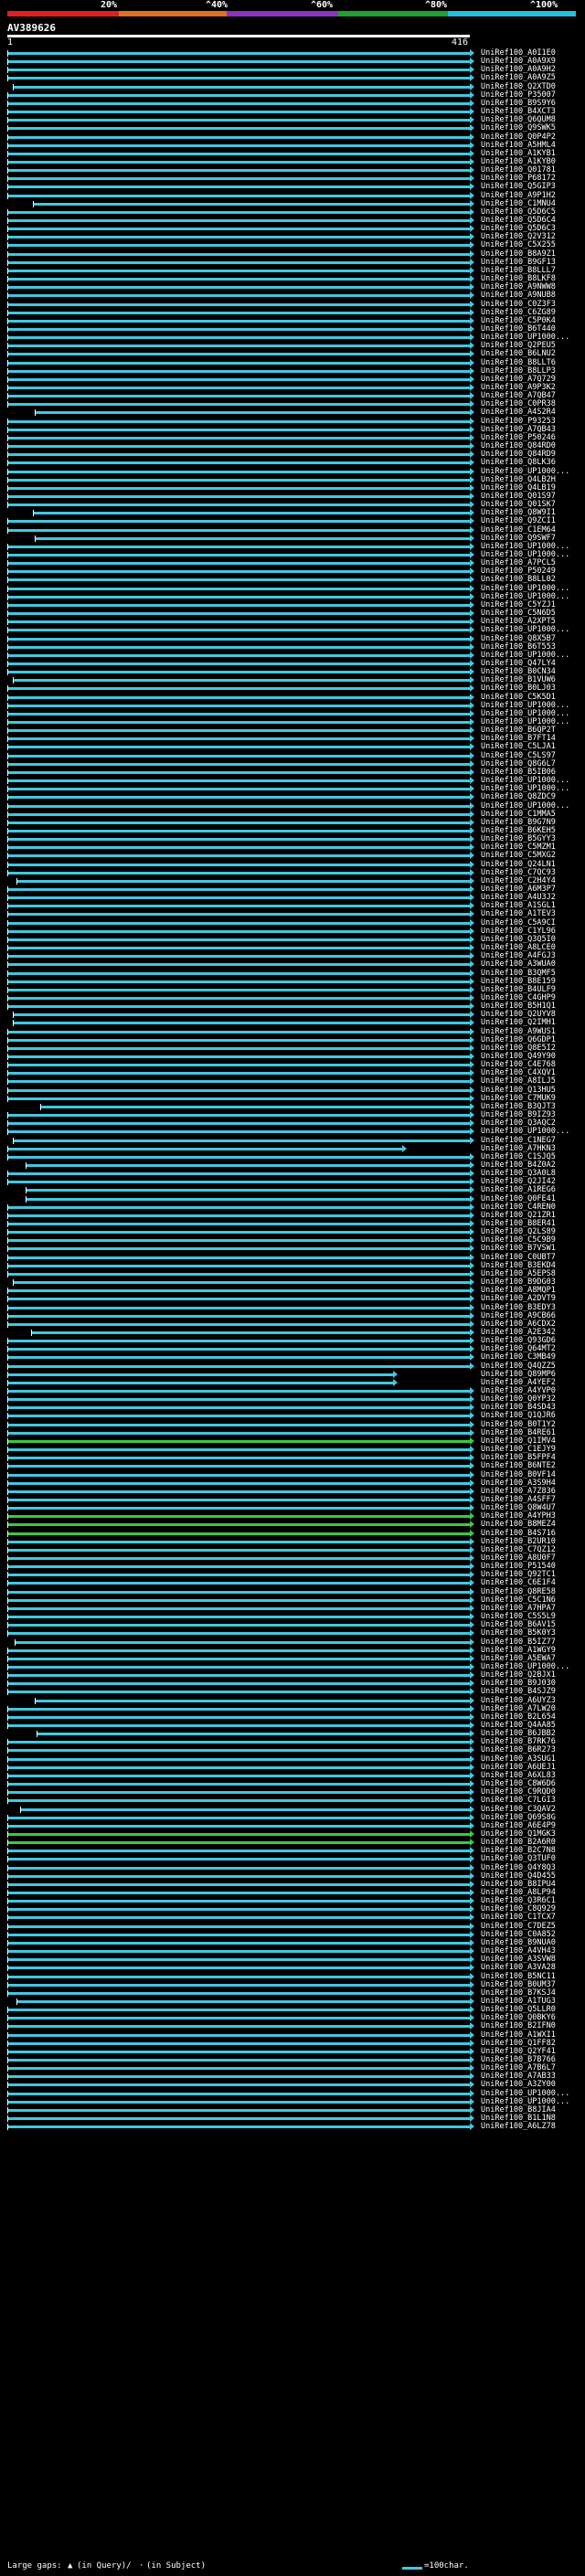 Image resolution: width=585 pixels, height=2576 pixels. What do you see at coordinates (239, 36) in the screenshot?
I see `query-sequence-bar` at bounding box center [239, 36].